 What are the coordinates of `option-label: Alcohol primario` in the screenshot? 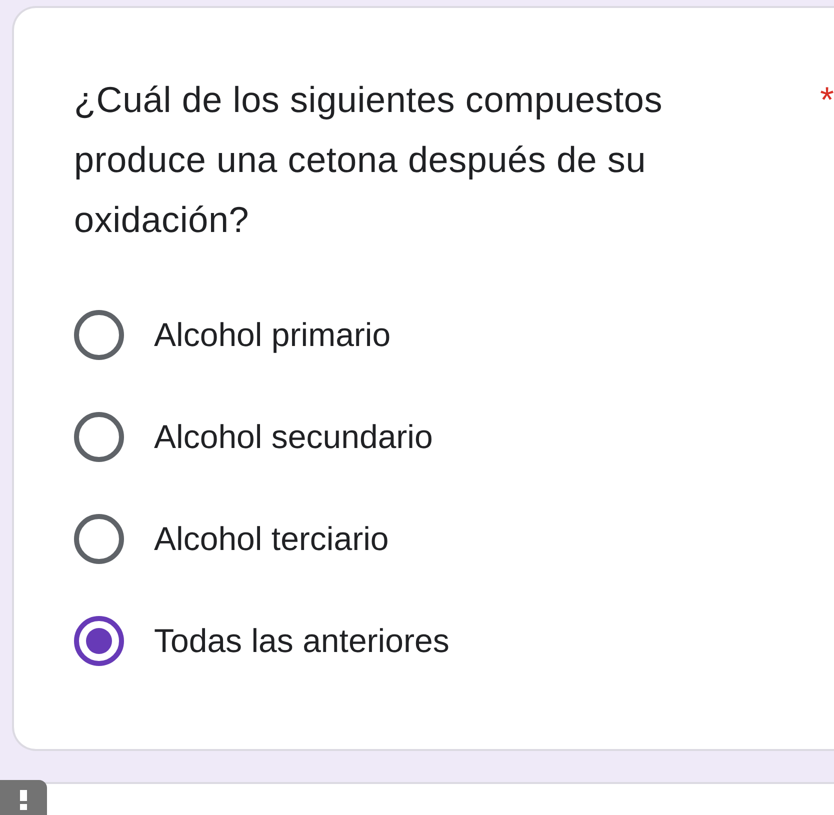 It's located at (272, 335).